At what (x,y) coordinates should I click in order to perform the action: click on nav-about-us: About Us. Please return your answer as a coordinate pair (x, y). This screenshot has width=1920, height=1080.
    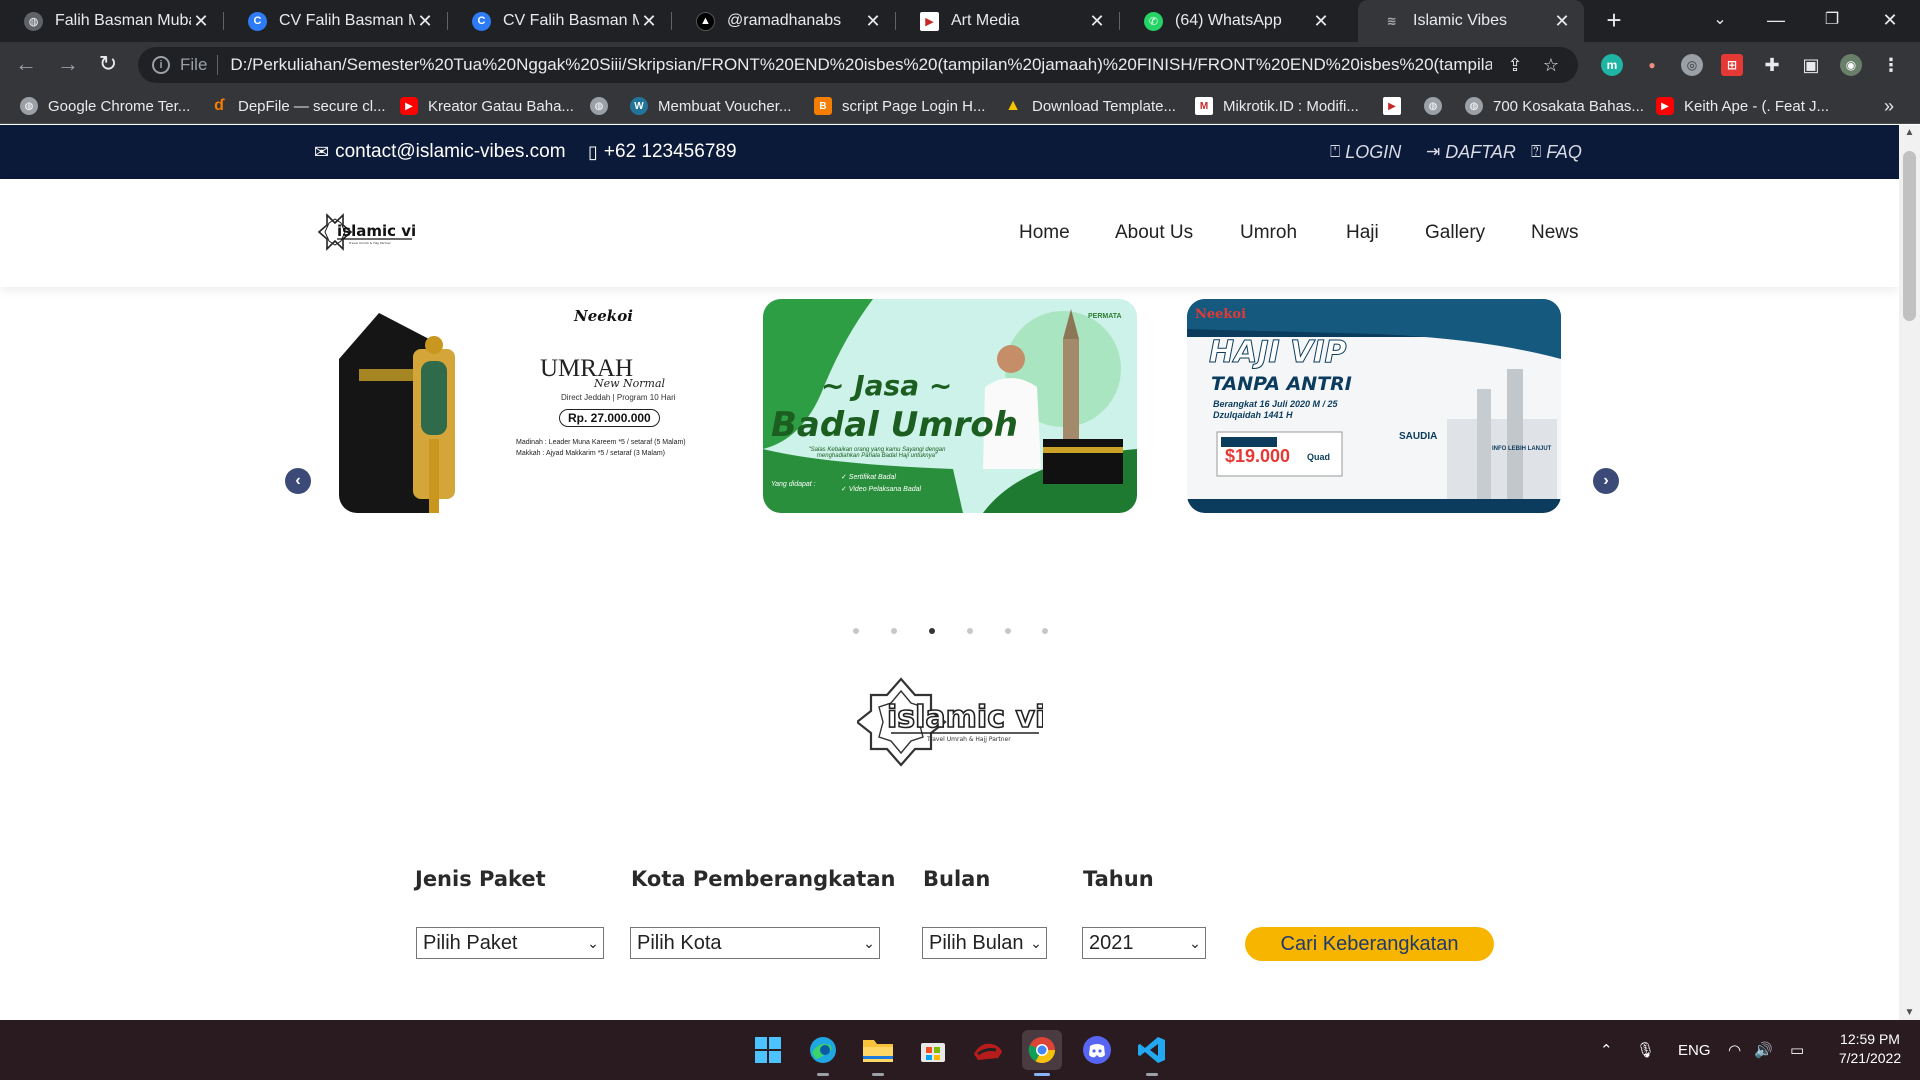
    Looking at the image, I should click on (1154, 233).